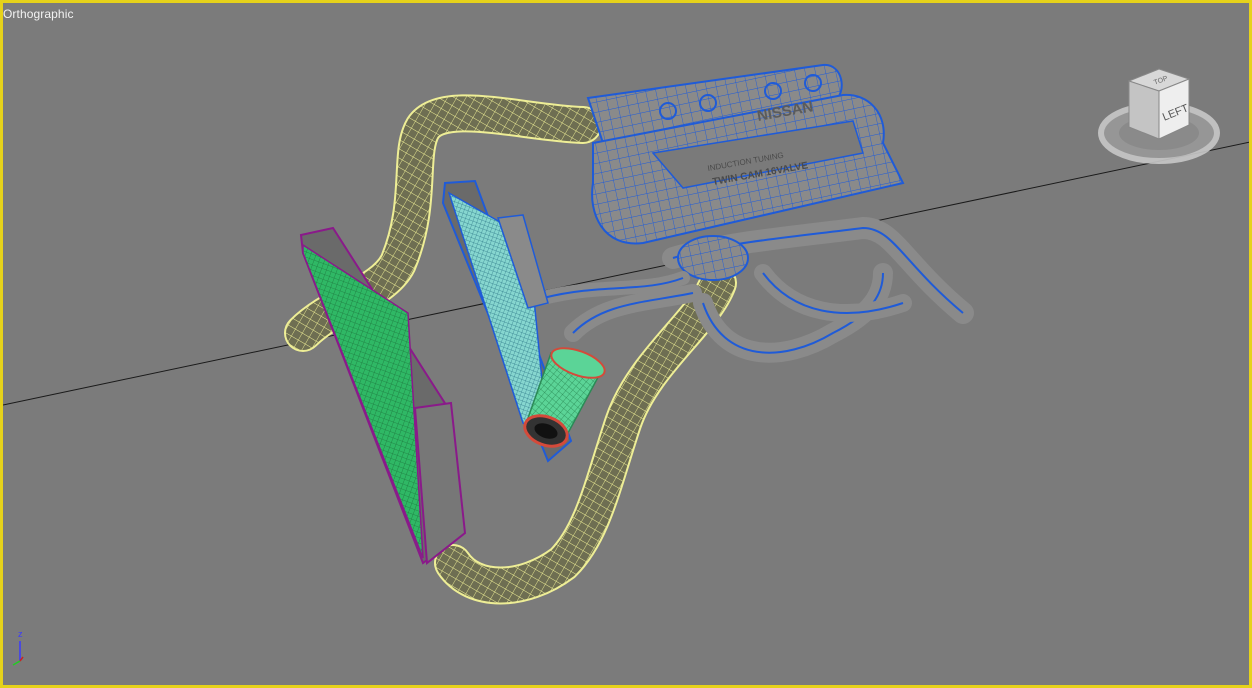 The width and height of the screenshot is (1252, 688). I want to click on axis-tripod: z, so click(18, 647).